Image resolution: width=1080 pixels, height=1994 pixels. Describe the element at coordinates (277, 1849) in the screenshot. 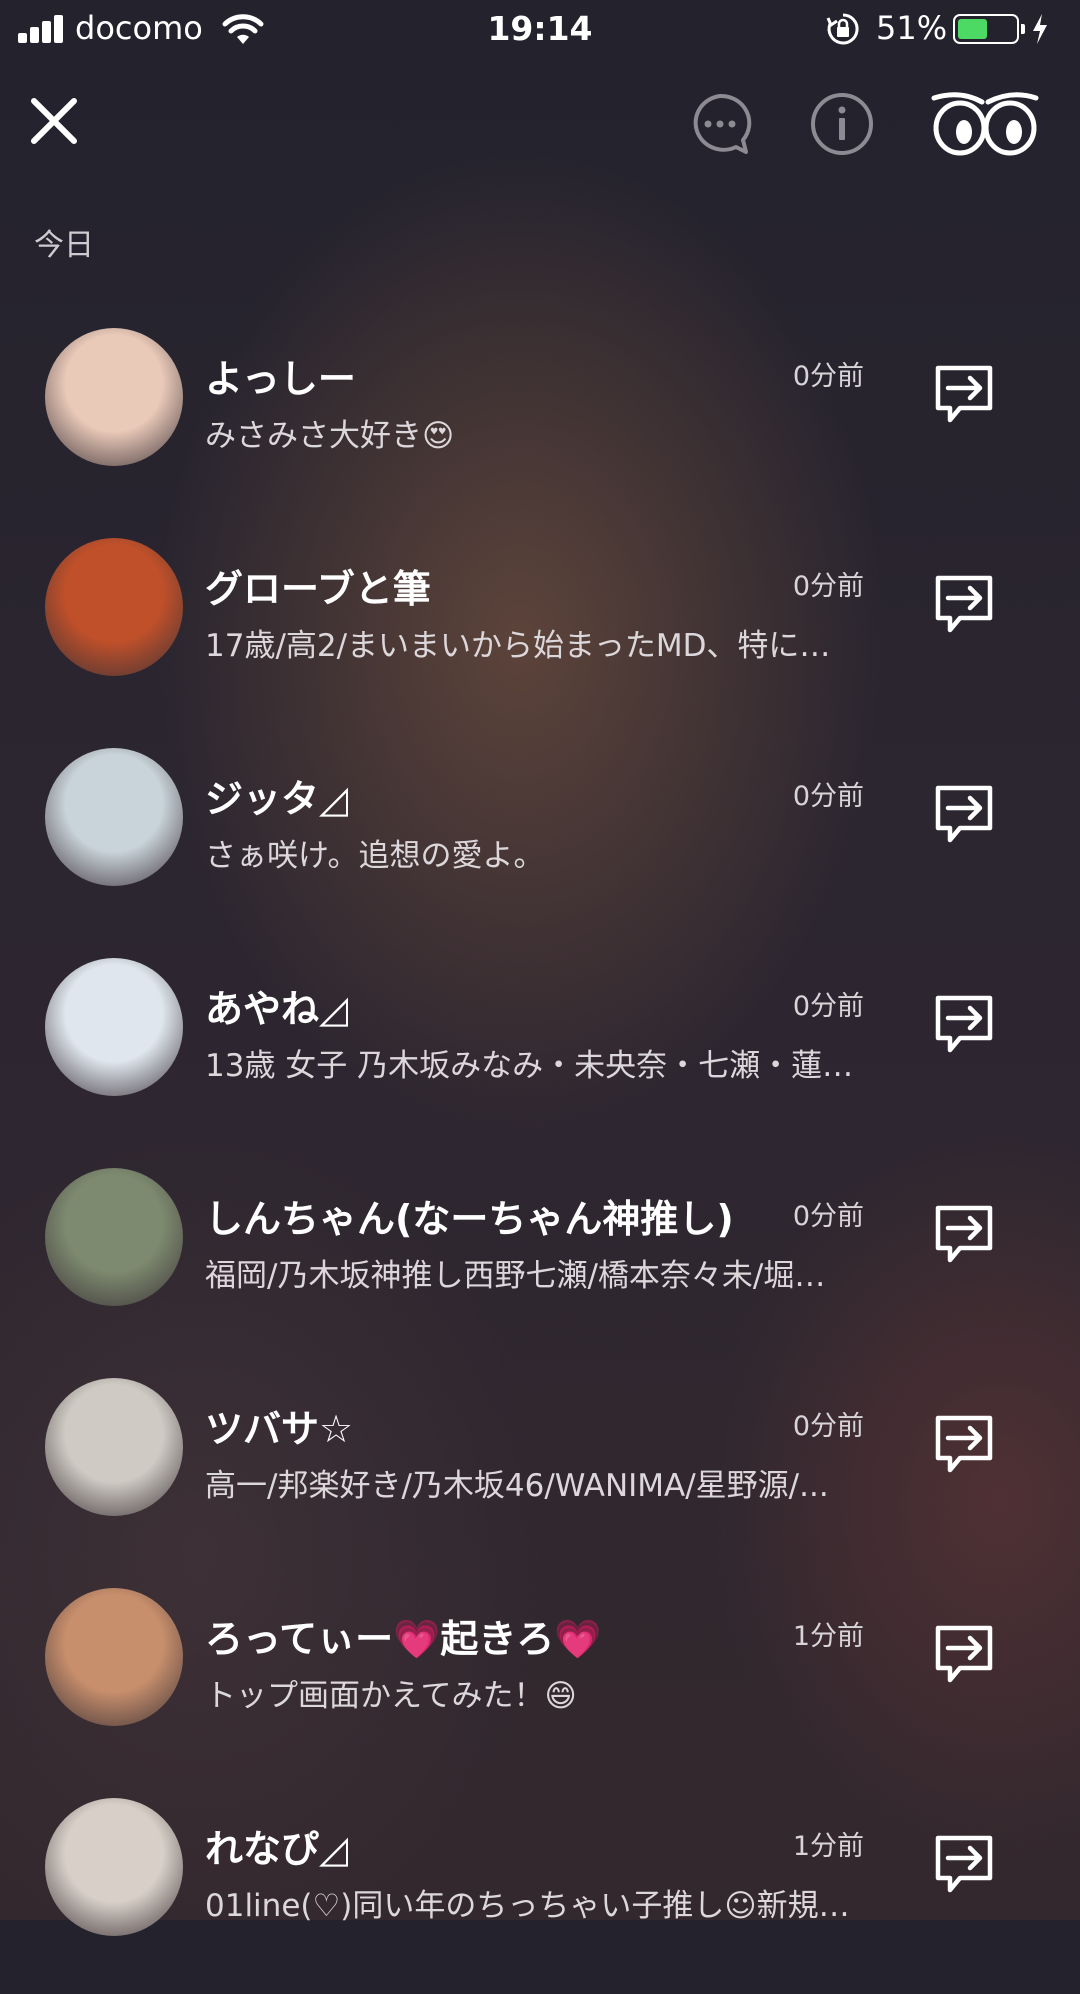

I see `friend-name: れなぴ◿` at that location.